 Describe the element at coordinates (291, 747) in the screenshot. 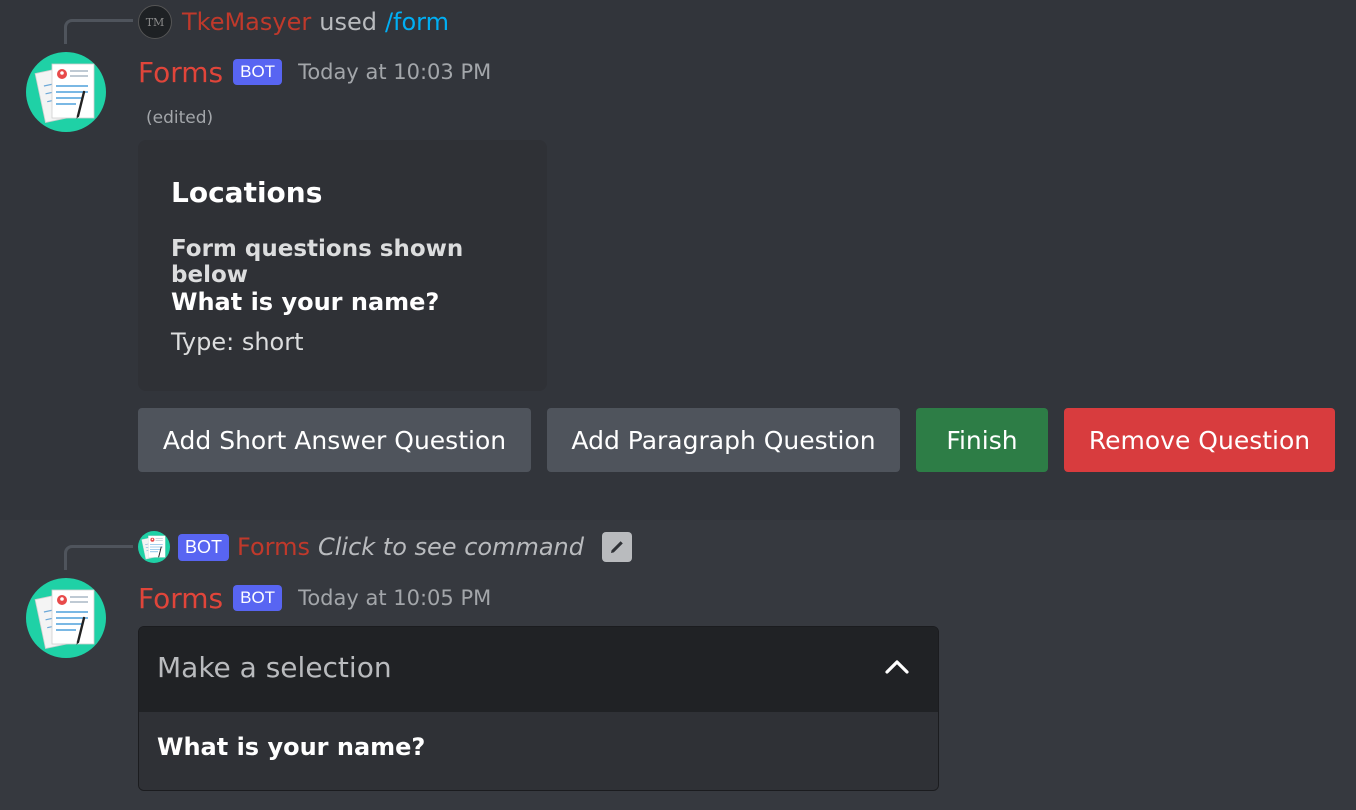

I see `select-option-label: What is your name?` at that location.